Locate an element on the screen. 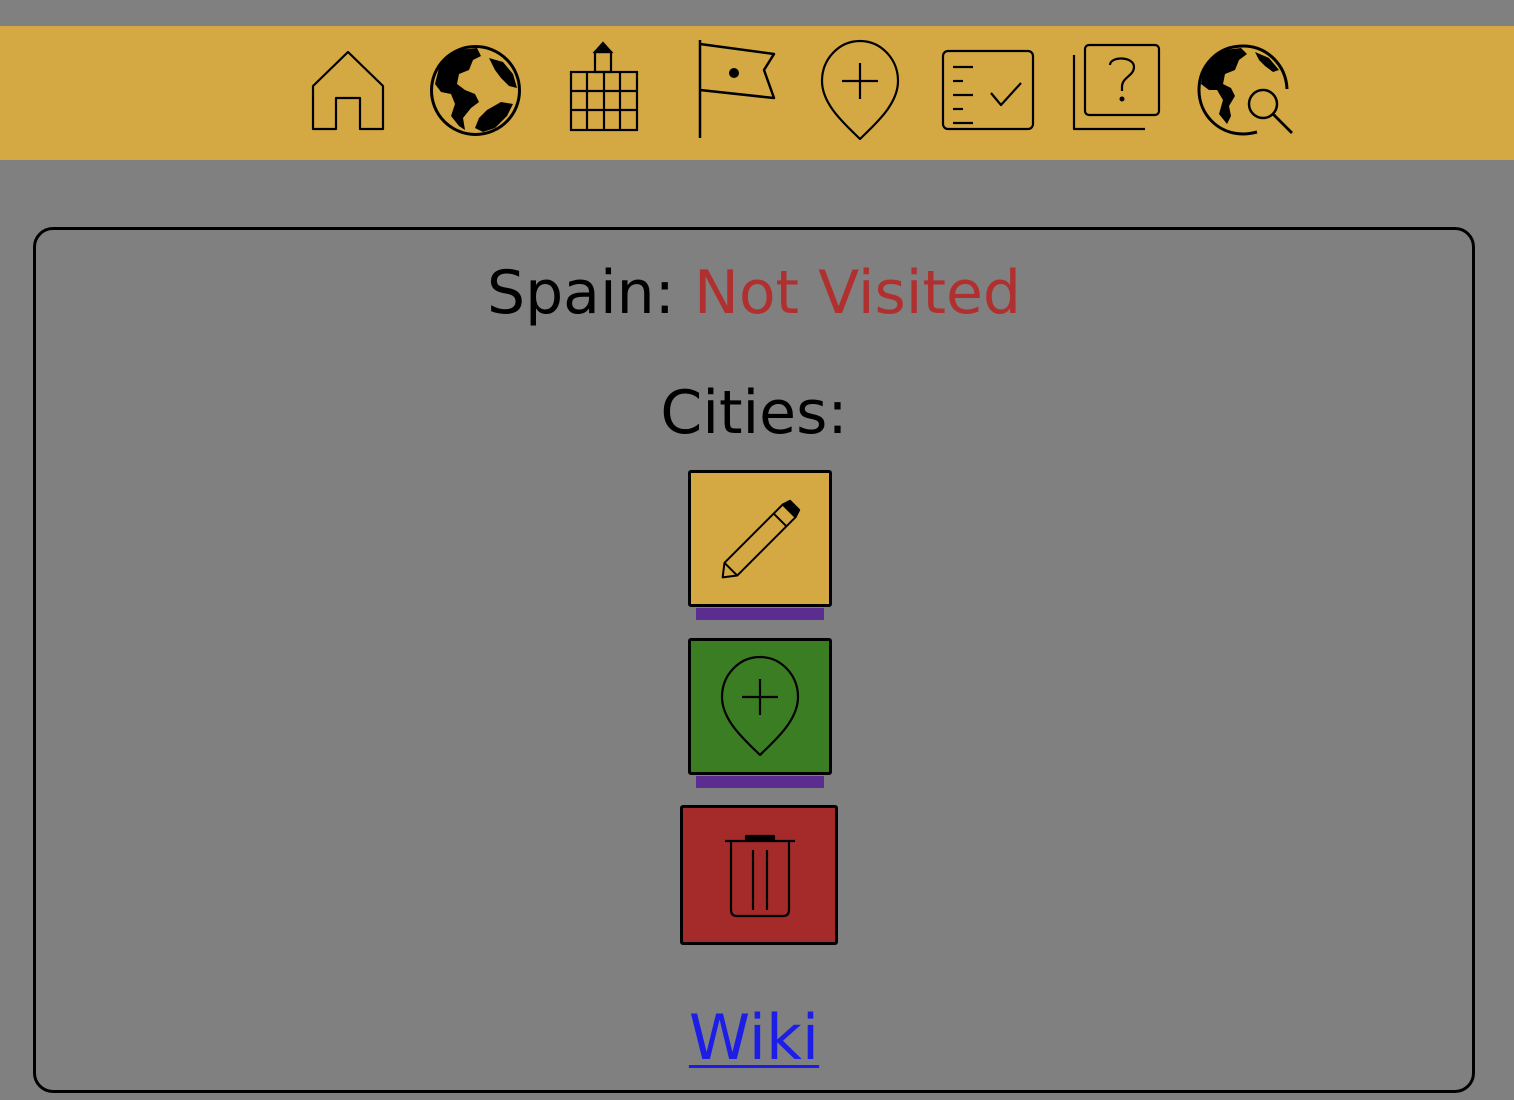 This screenshot has width=1514, height=1100. delete-button is located at coordinates (759, 875).